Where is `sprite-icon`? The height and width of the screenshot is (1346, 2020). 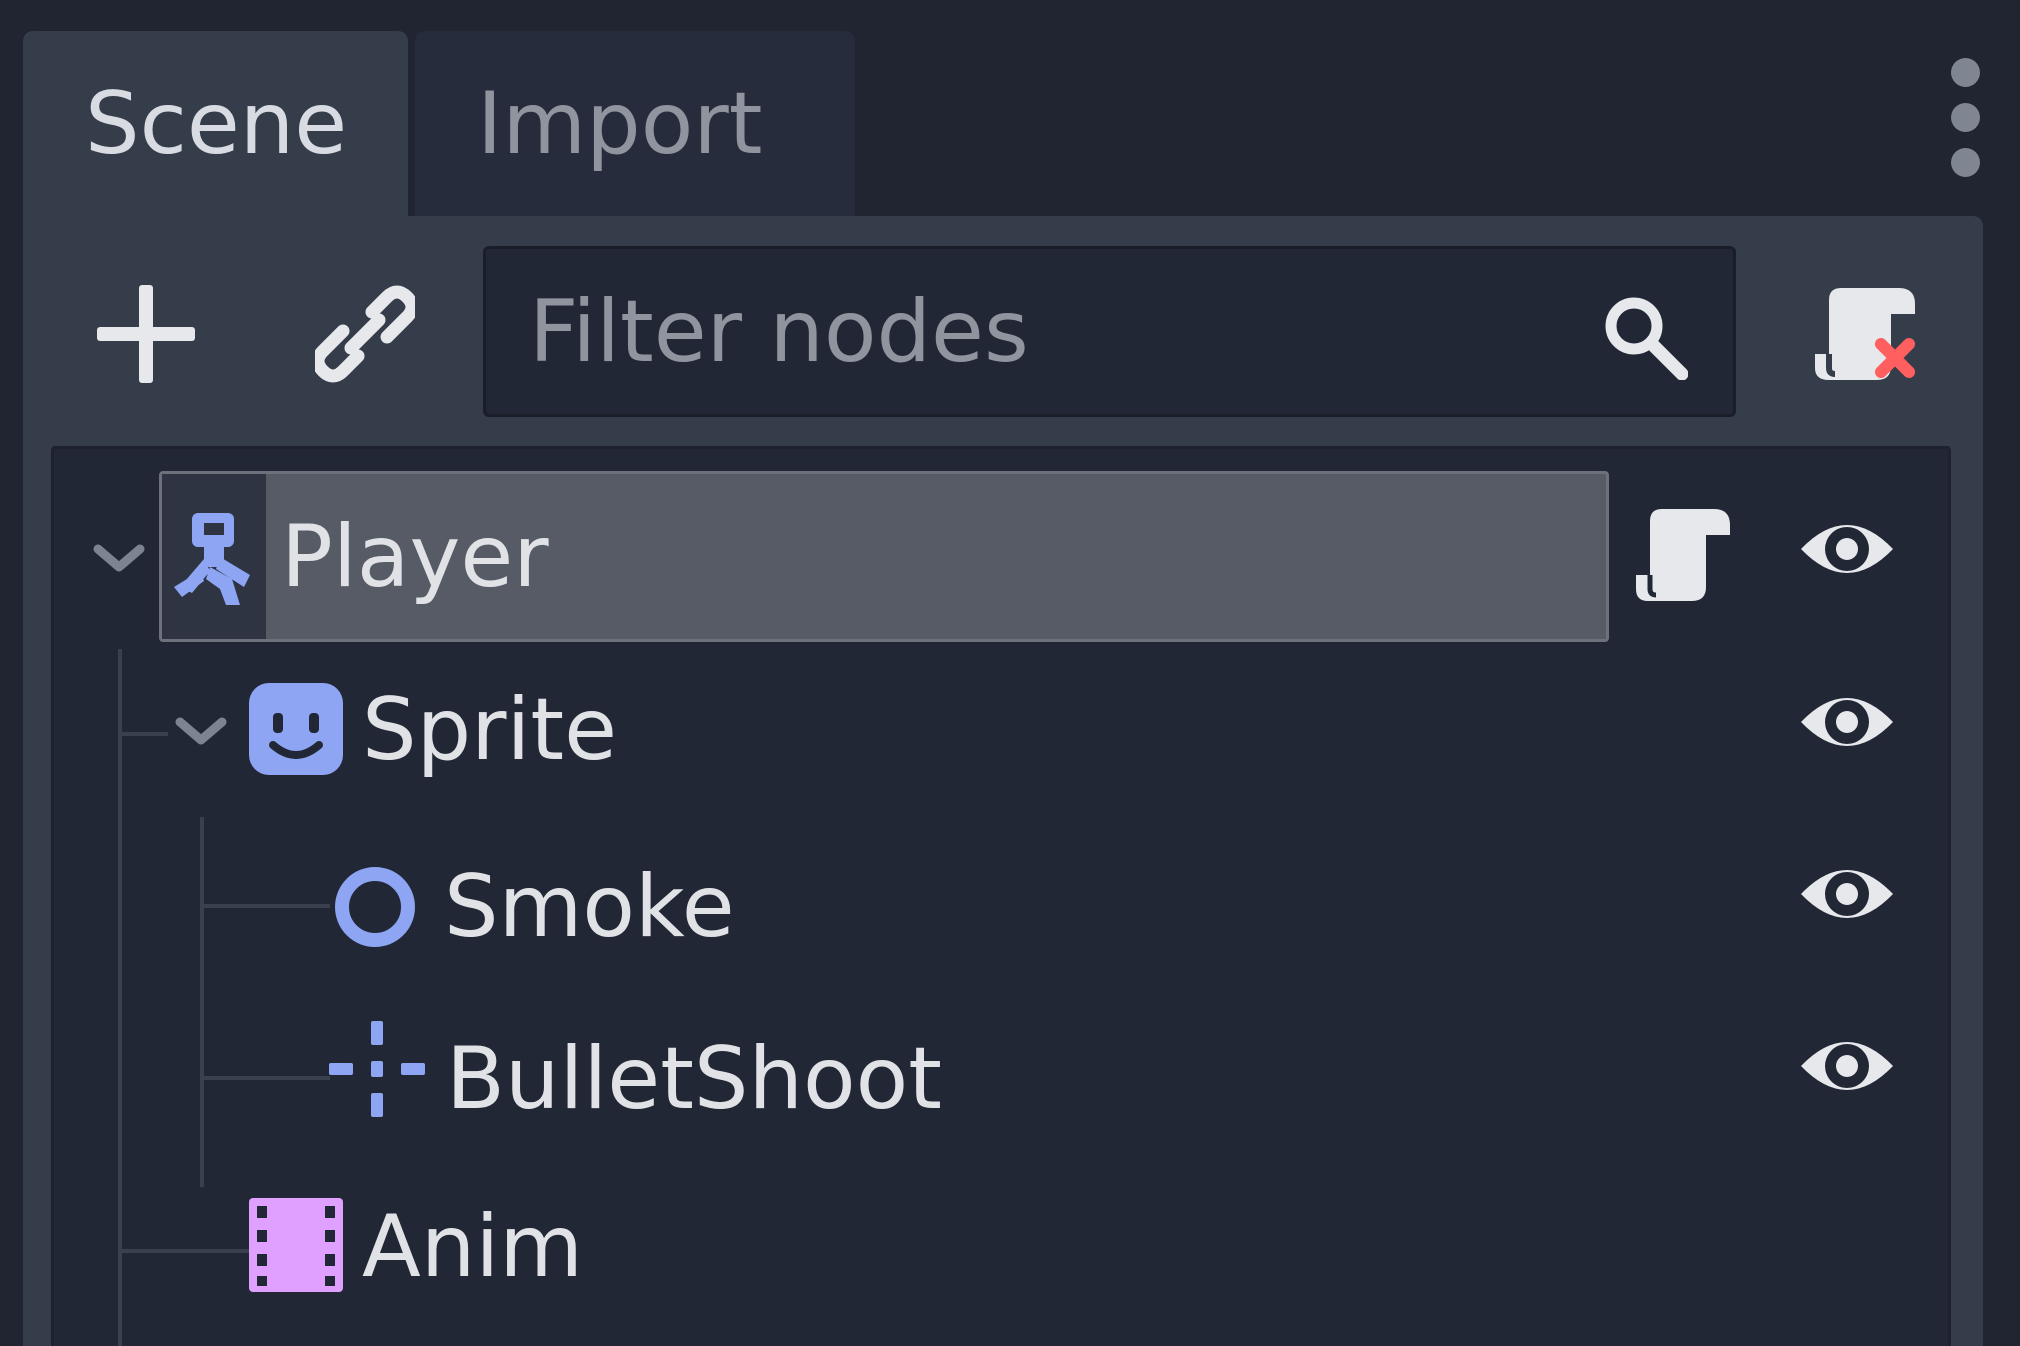 sprite-icon is located at coordinates (296, 729).